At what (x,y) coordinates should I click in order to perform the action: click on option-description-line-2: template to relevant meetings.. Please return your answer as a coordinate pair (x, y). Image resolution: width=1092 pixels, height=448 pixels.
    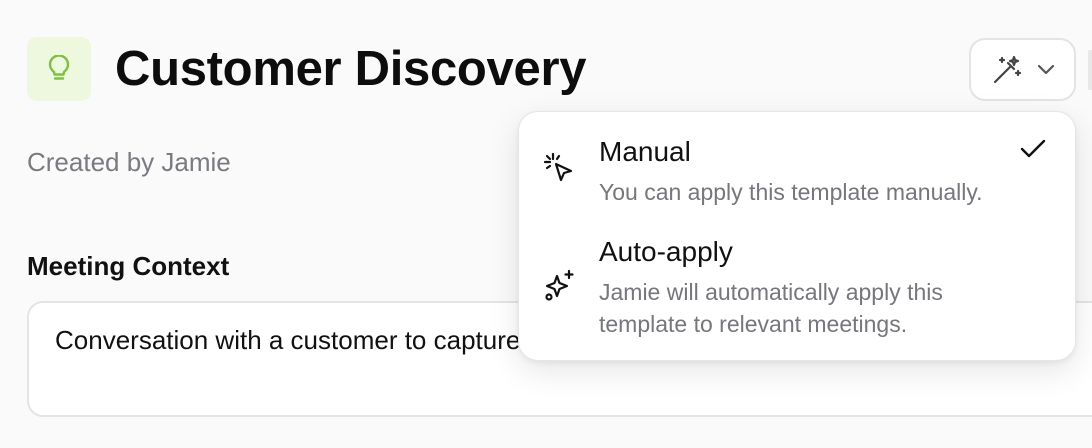
    Looking at the image, I should click on (753, 324).